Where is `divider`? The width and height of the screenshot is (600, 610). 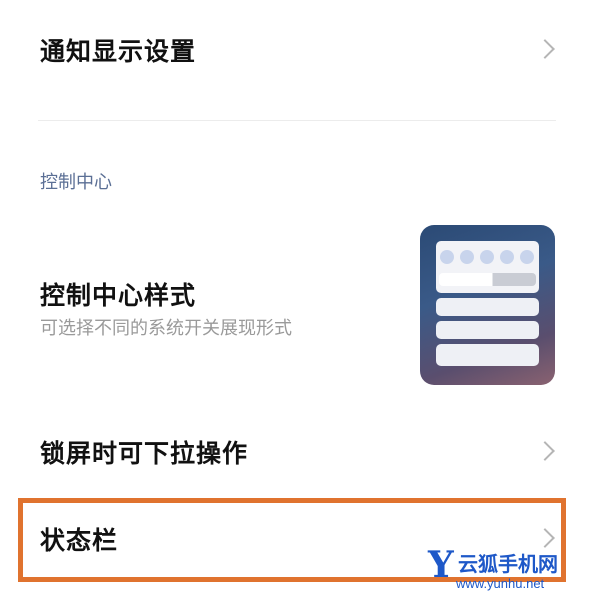
divider is located at coordinates (297, 120).